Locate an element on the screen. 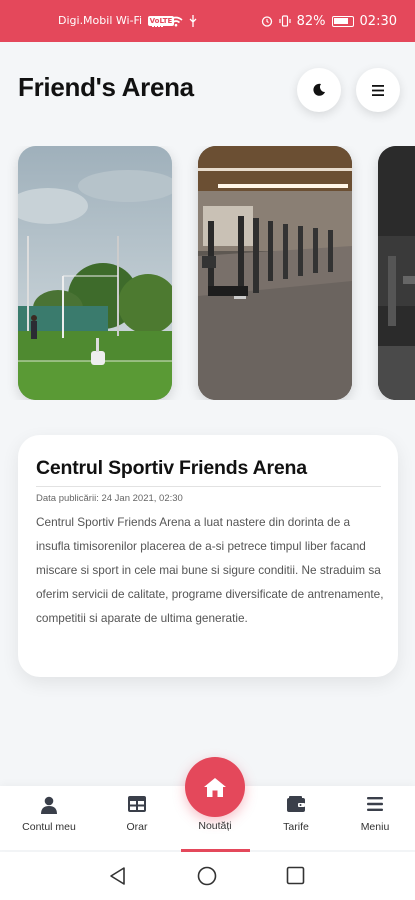 Image resolution: width=415 pixels, height=900 pixels. battery-percent: 82% is located at coordinates (311, 21).